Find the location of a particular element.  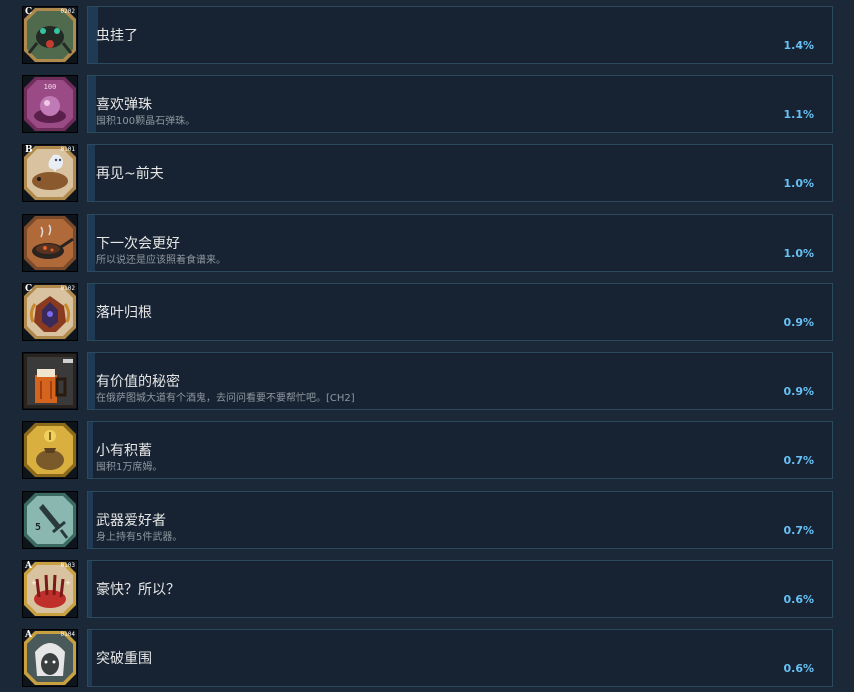

unlock-percent: 1.1% is located at coordinates (798, 114).